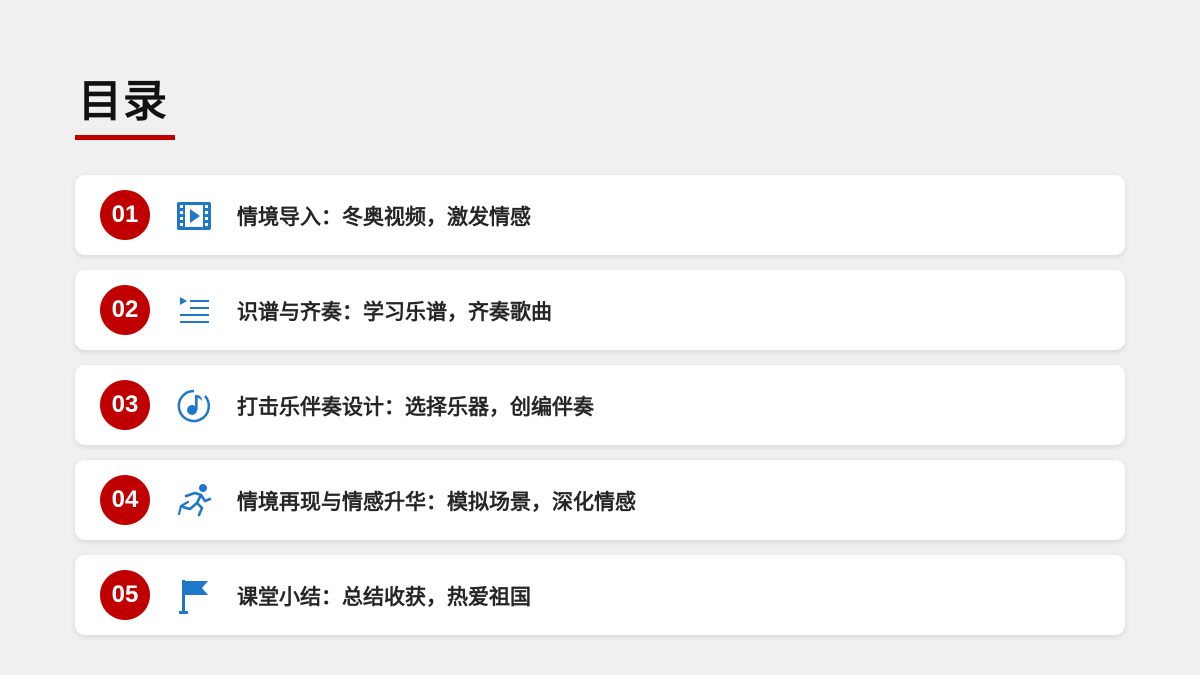 The height and width of the screenshot is (675, 1200). Describe the element at coordinates (125, 595) in the screenshot. I see `toc-number-badge: 05` at that location.